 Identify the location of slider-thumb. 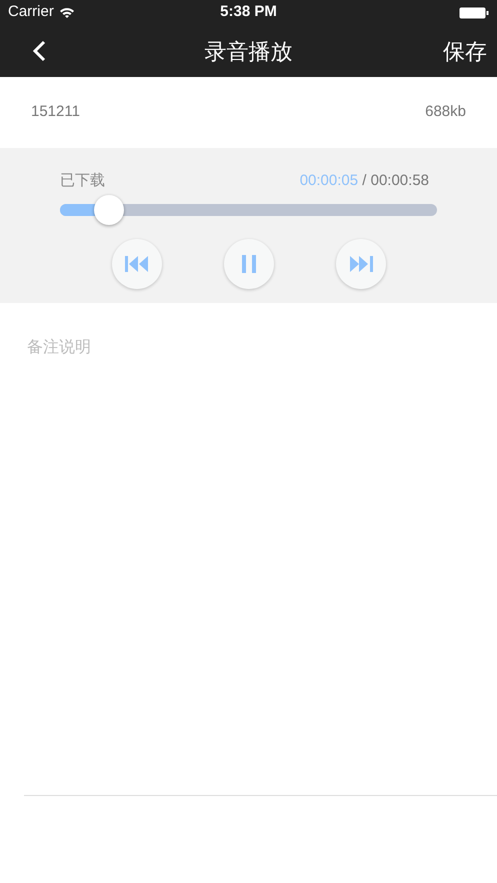
(109, 209).